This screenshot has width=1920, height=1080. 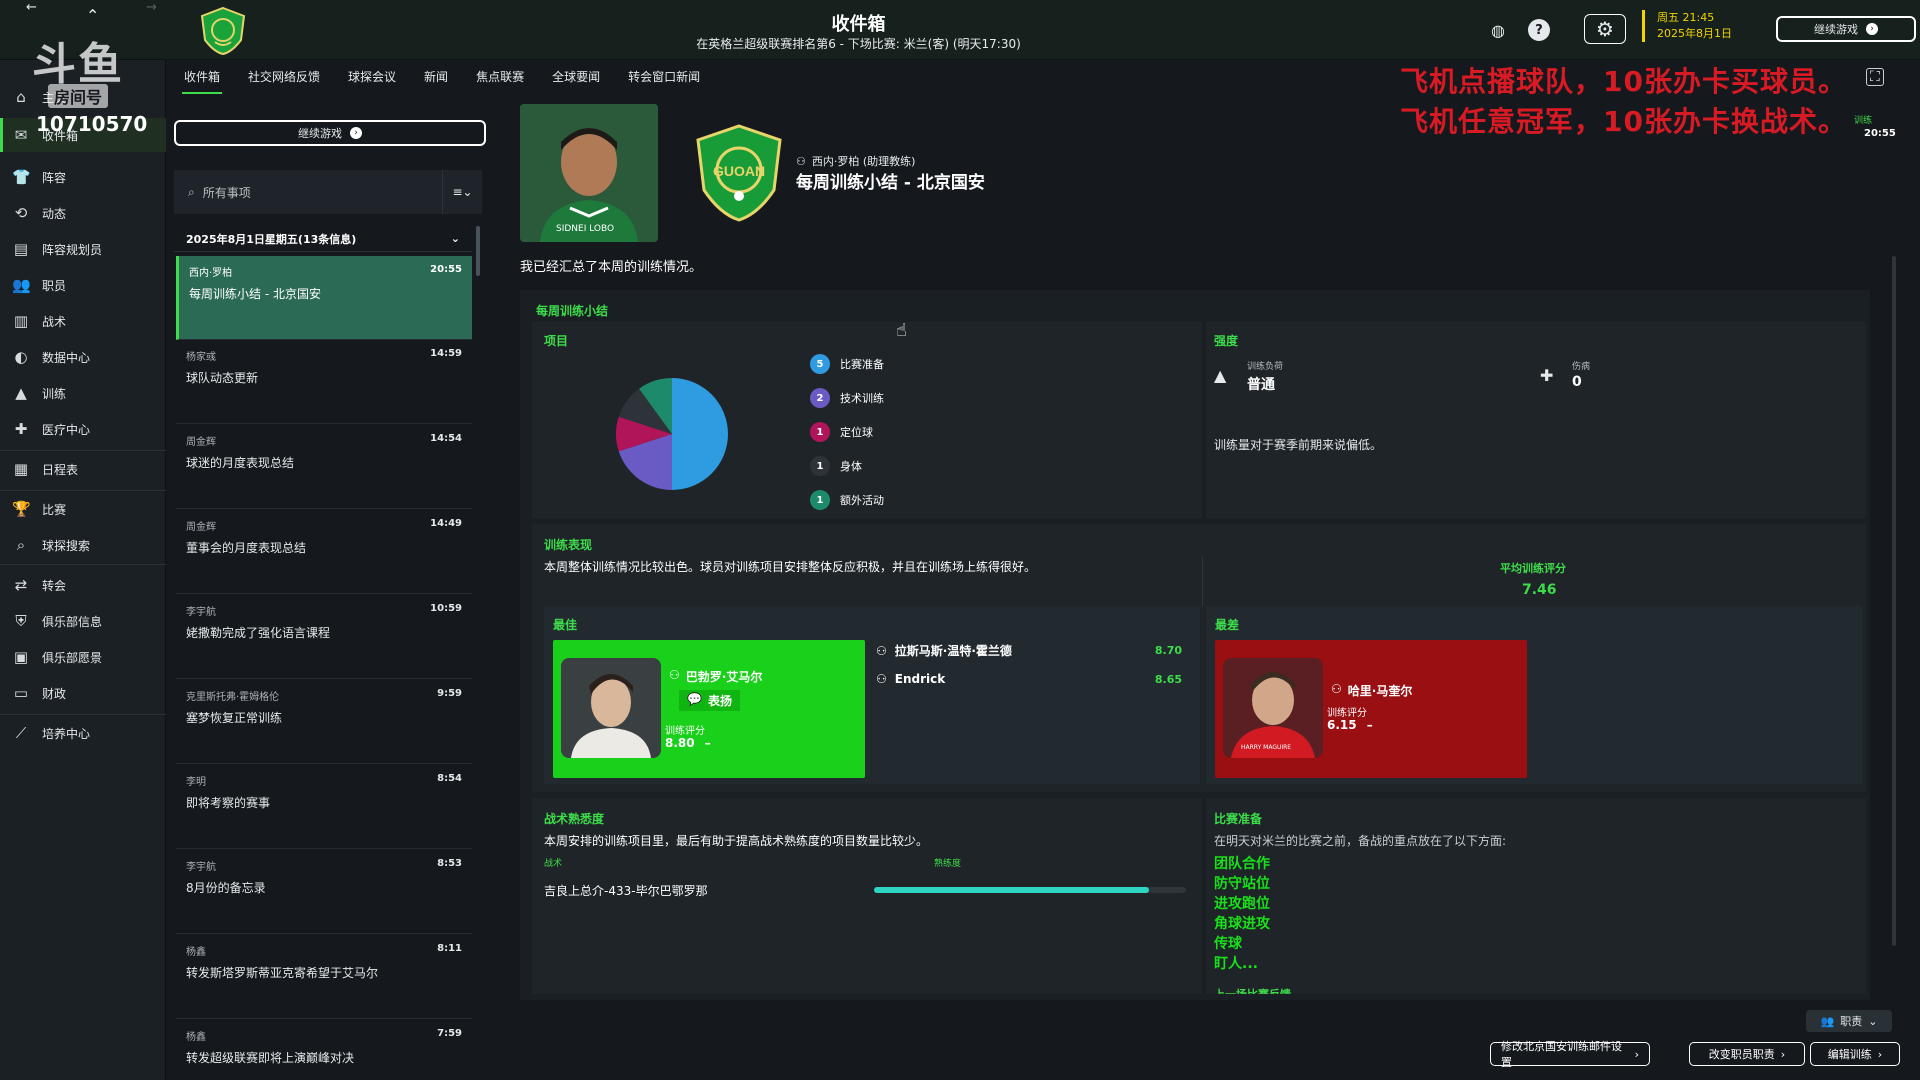 What do you see at coordinates (1747, 1054) in the screenshot?
I see `change-staff-duty-button: 改变职员职责 ›` at bounding box center [1747, 1054].